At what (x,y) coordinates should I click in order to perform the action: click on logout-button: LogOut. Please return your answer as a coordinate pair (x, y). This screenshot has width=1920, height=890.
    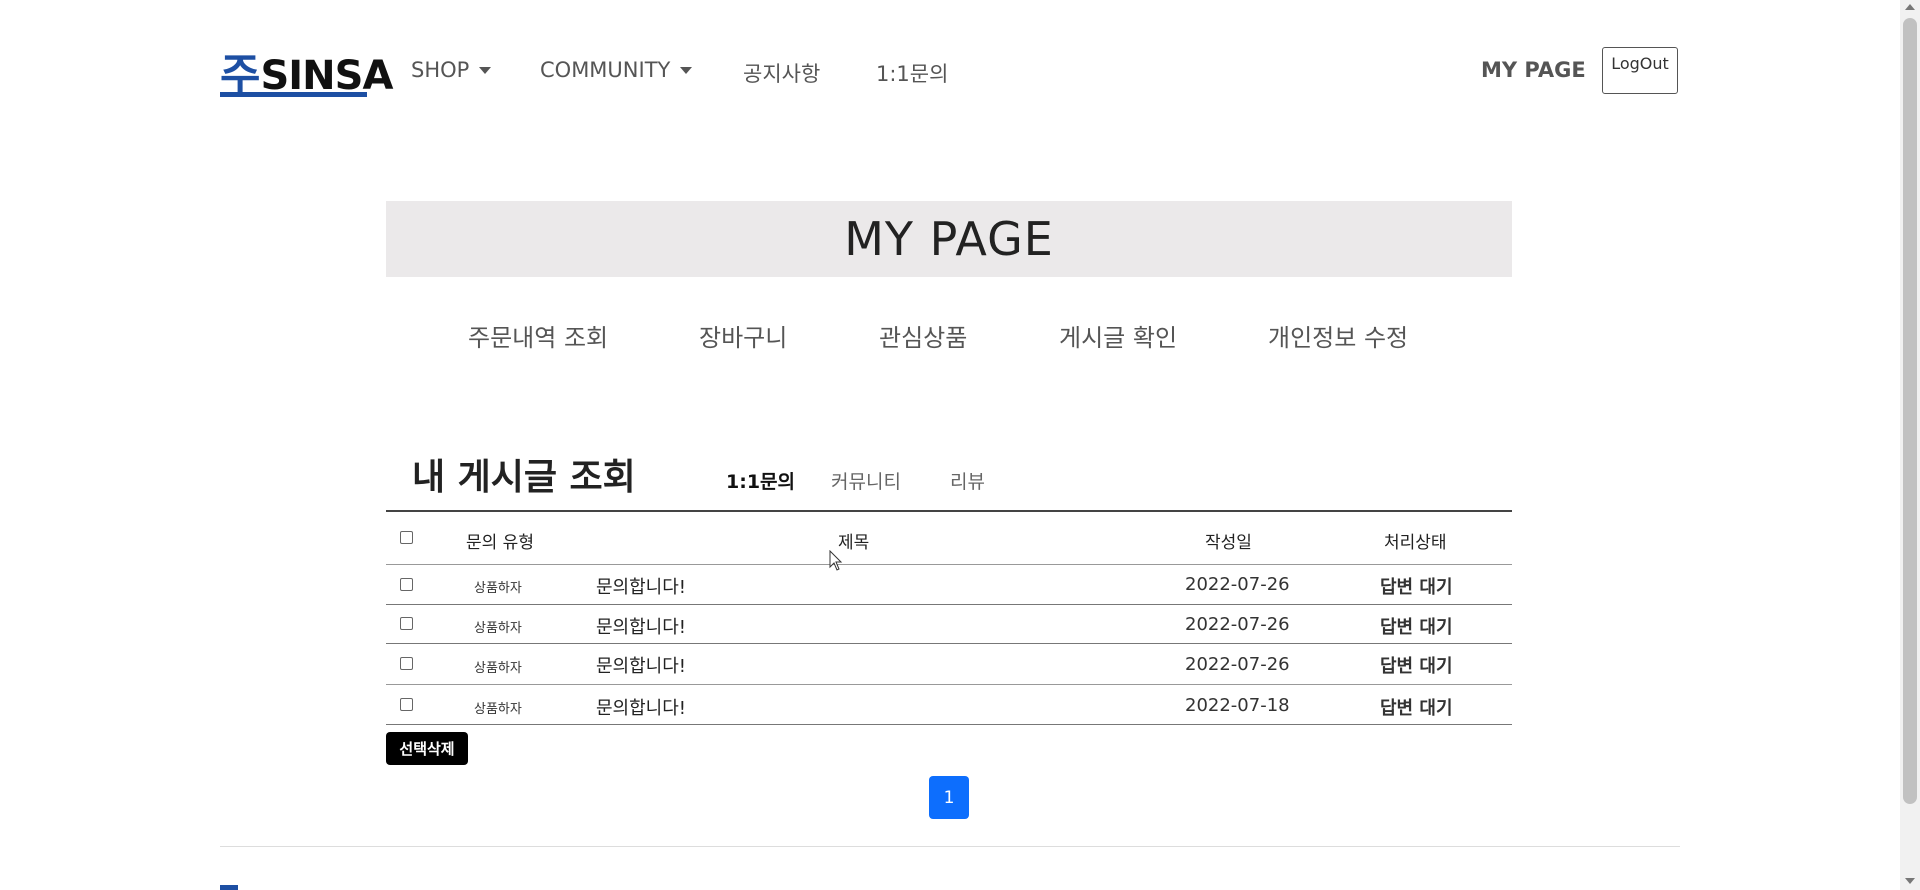
    Looking at the image, I should click on (1640, 70).